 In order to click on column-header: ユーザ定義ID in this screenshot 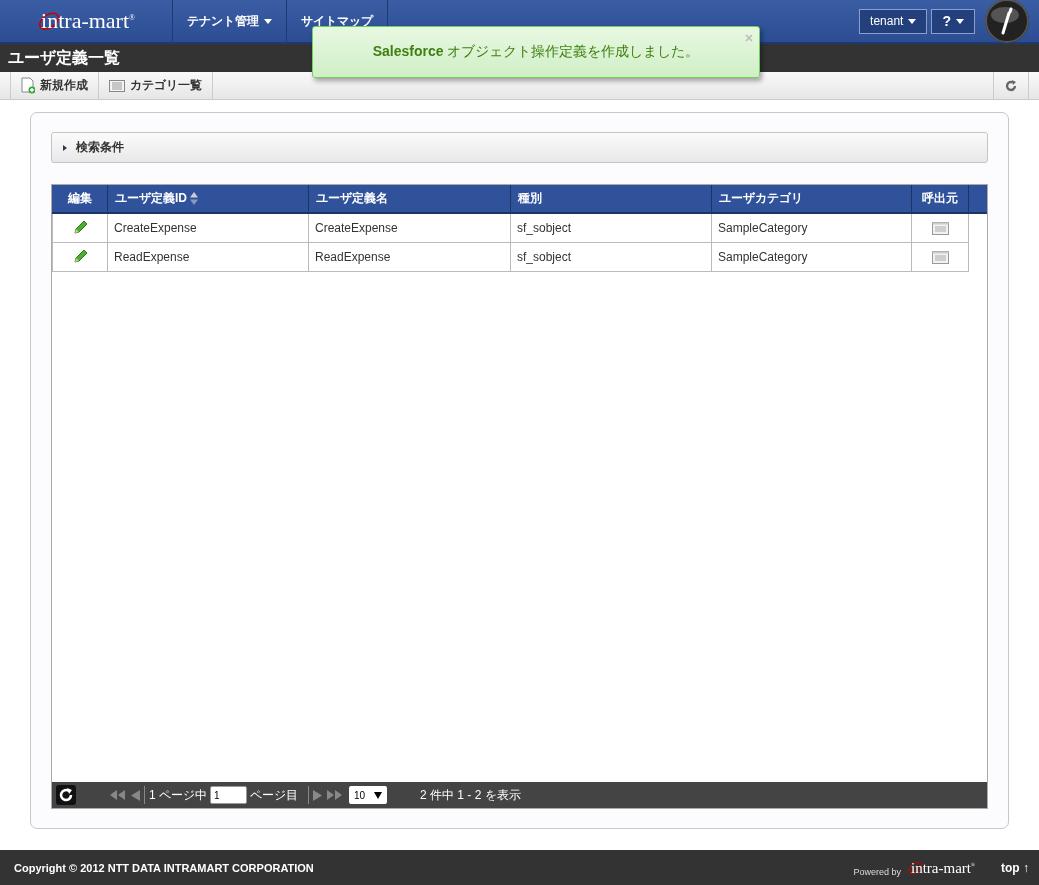, I will do `click(208, 198)`.